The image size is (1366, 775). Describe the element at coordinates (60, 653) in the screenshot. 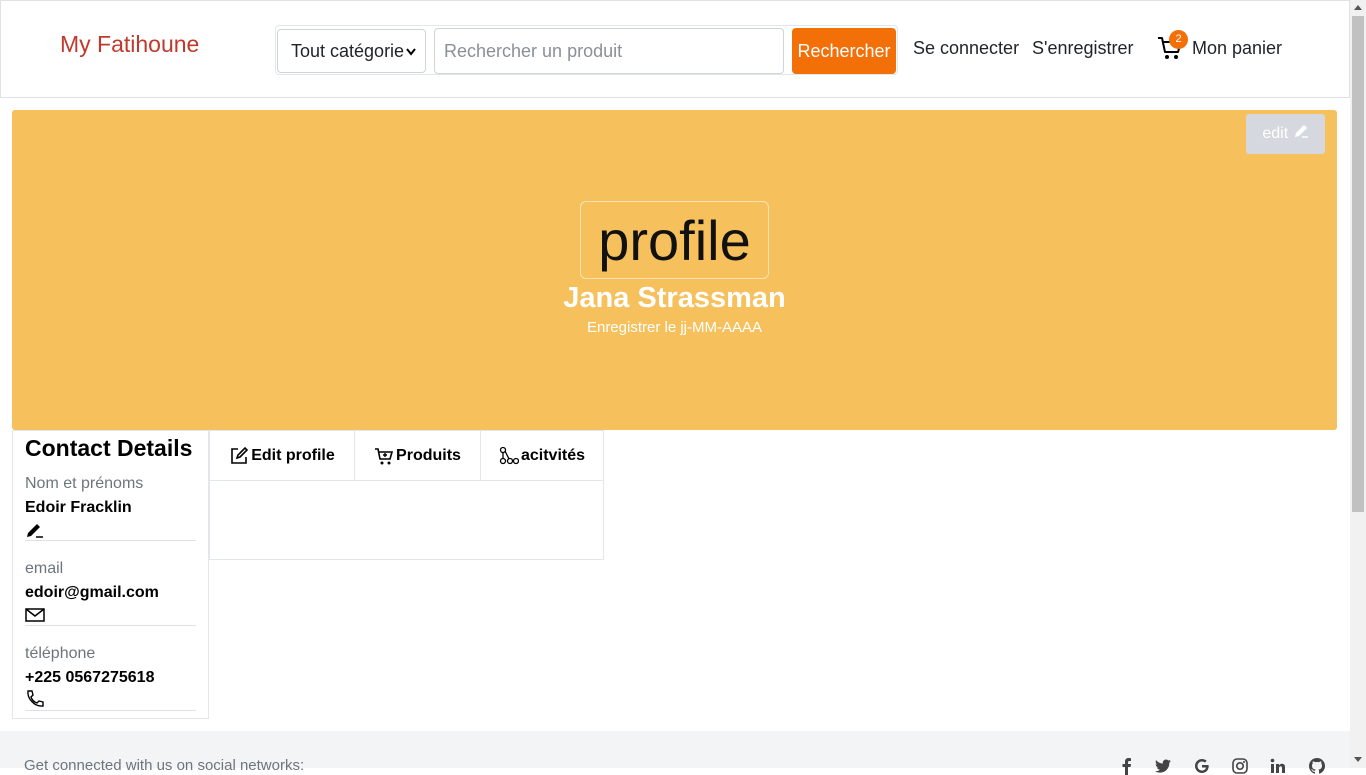

I see `phone-label: téléphone` at that location.